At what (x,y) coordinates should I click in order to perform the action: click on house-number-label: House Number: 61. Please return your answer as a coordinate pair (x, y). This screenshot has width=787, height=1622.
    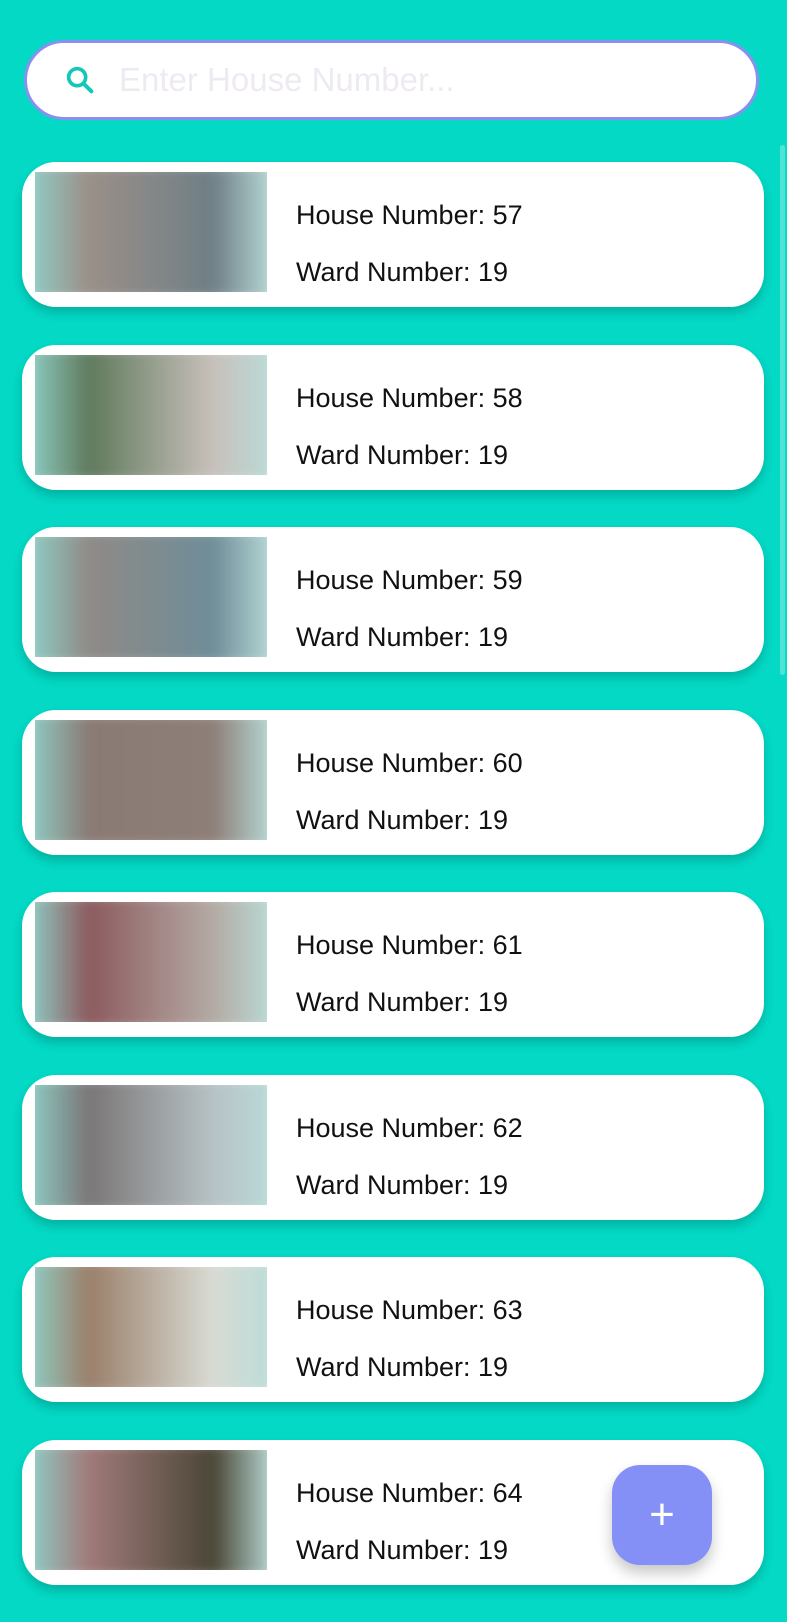
    Looking at the image, I should click on (409, 945).